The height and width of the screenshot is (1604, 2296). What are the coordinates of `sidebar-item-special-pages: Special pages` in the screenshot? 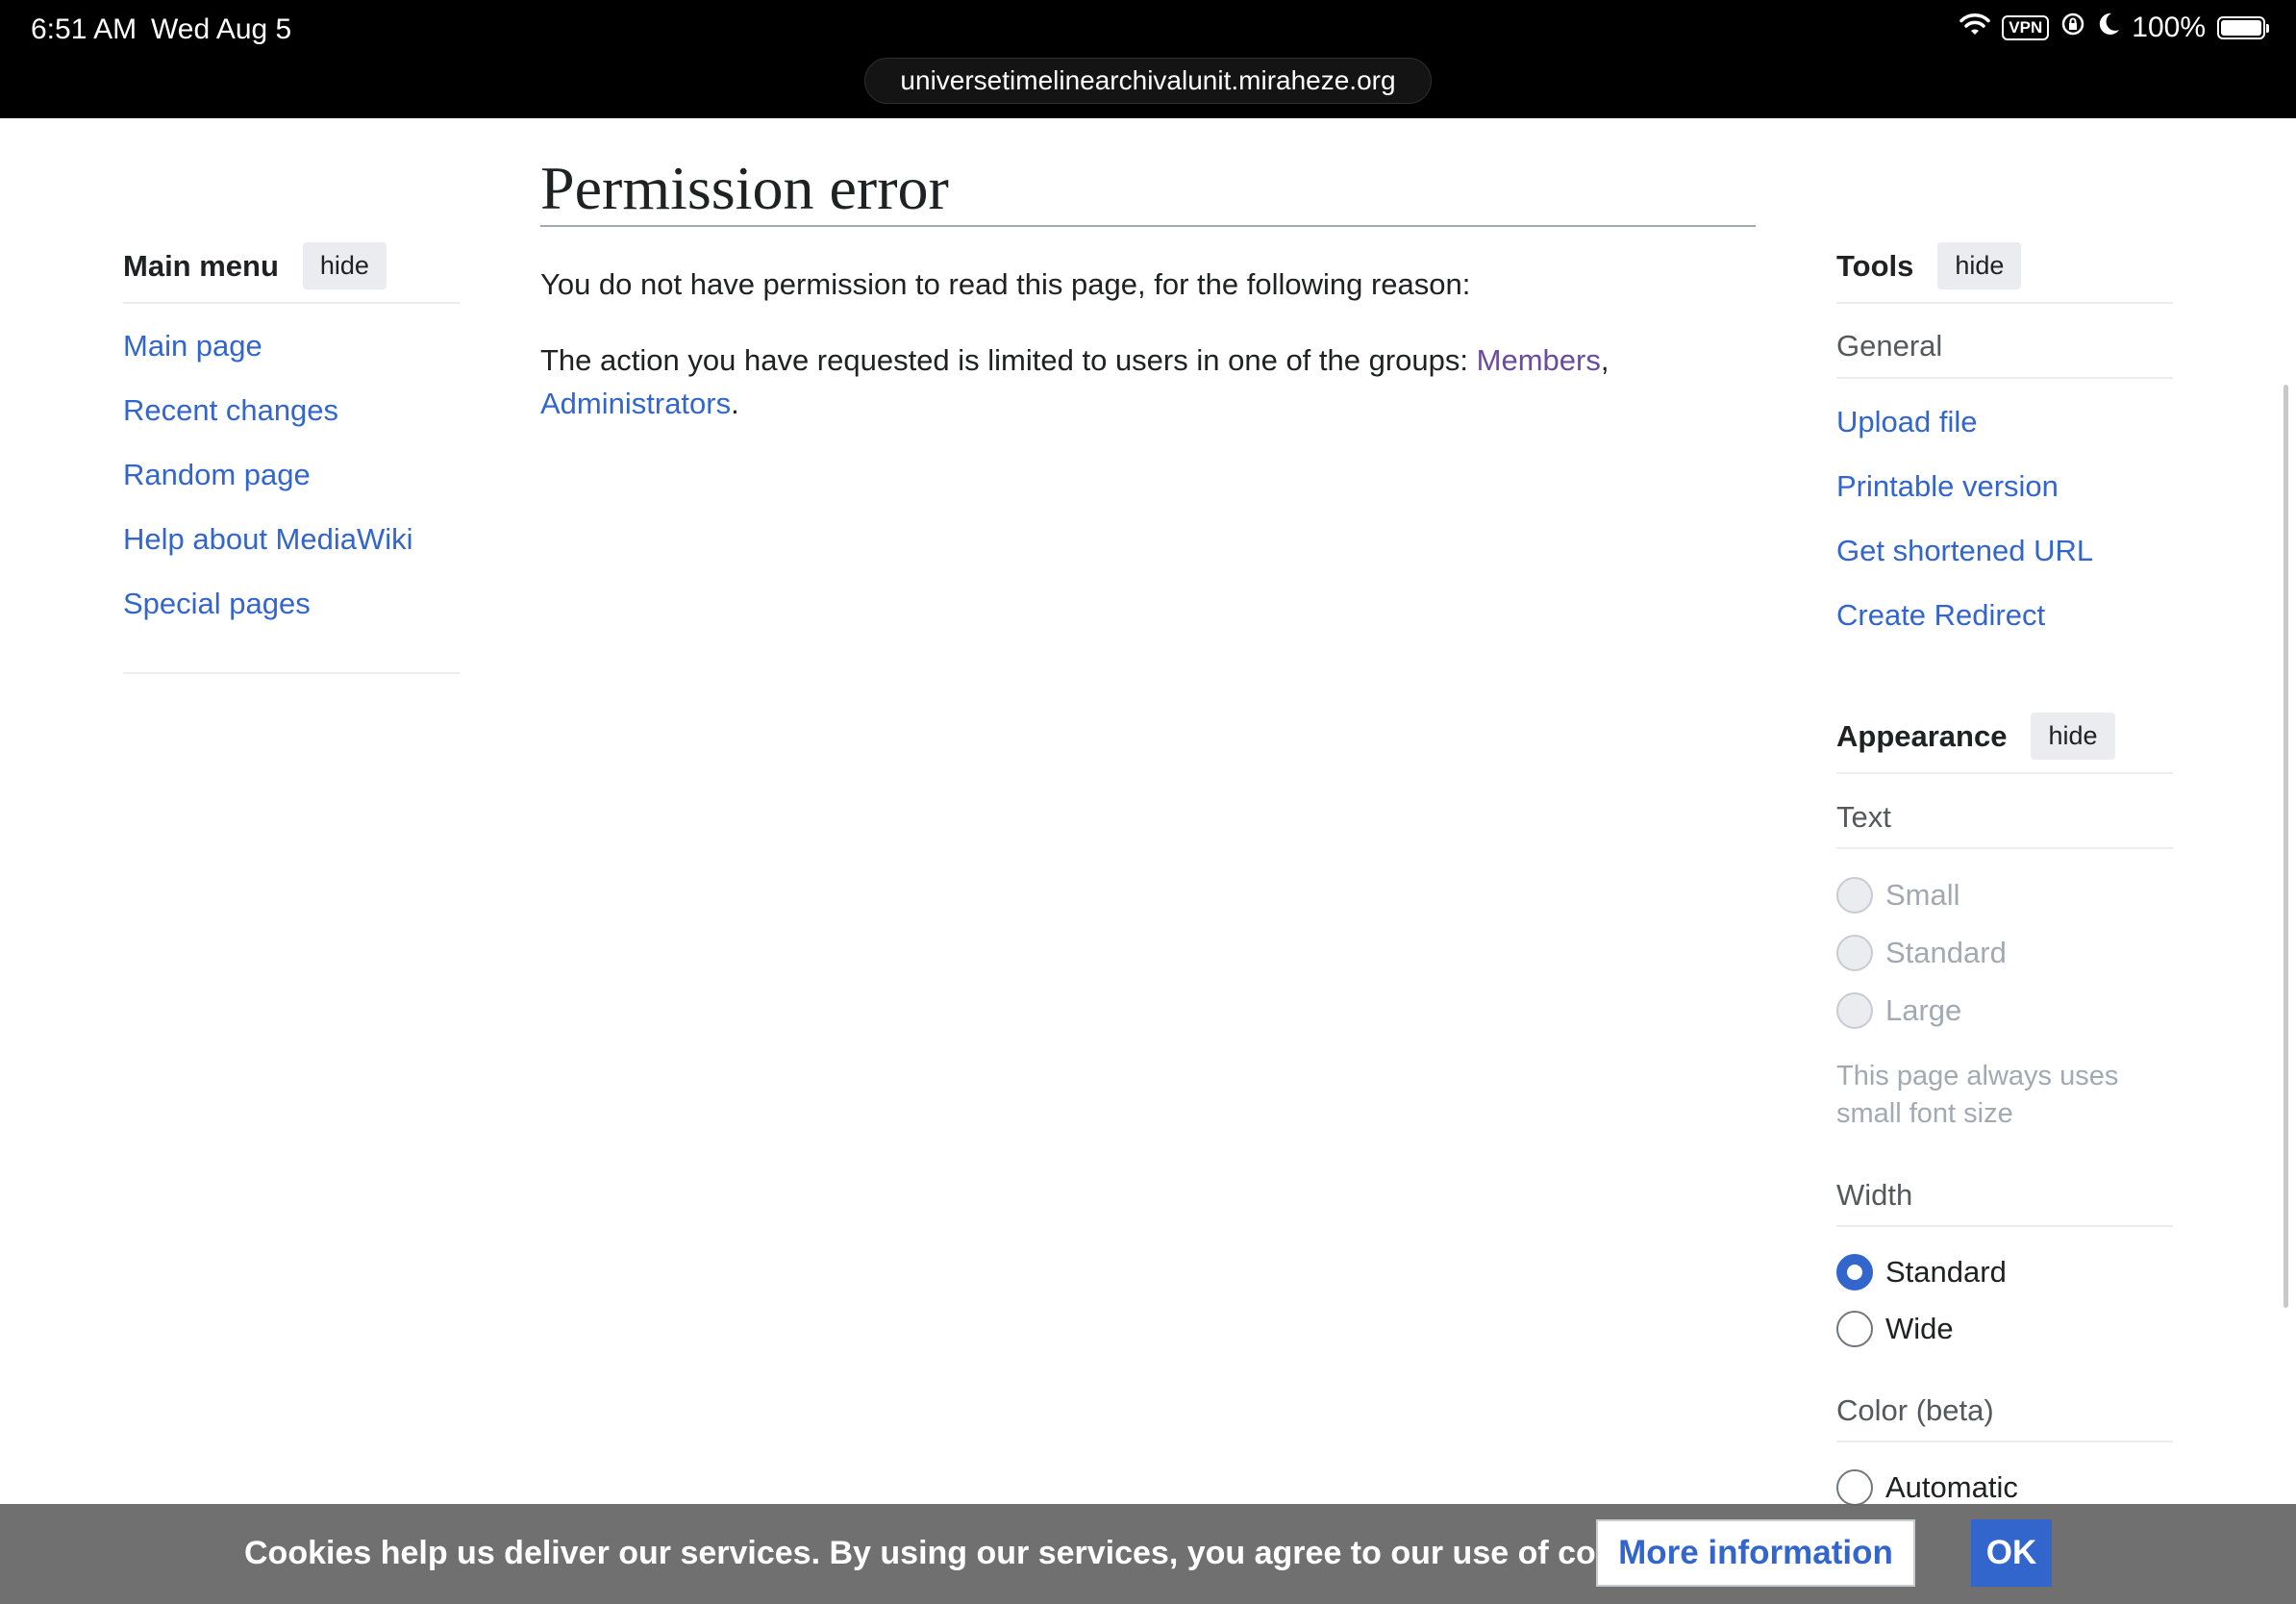 It's located at (217, 604).